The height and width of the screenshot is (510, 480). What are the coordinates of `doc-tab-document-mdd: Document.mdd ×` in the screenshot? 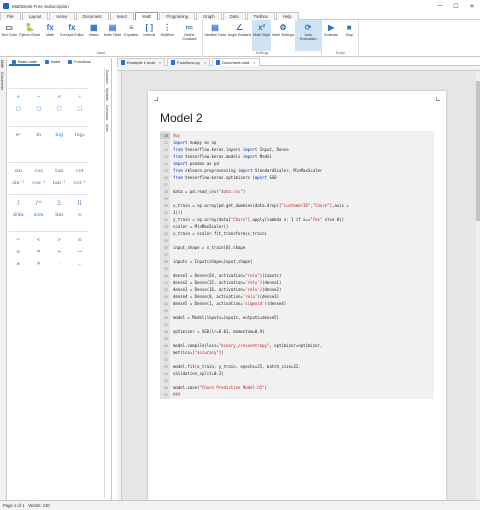 It's located at (236, 62).